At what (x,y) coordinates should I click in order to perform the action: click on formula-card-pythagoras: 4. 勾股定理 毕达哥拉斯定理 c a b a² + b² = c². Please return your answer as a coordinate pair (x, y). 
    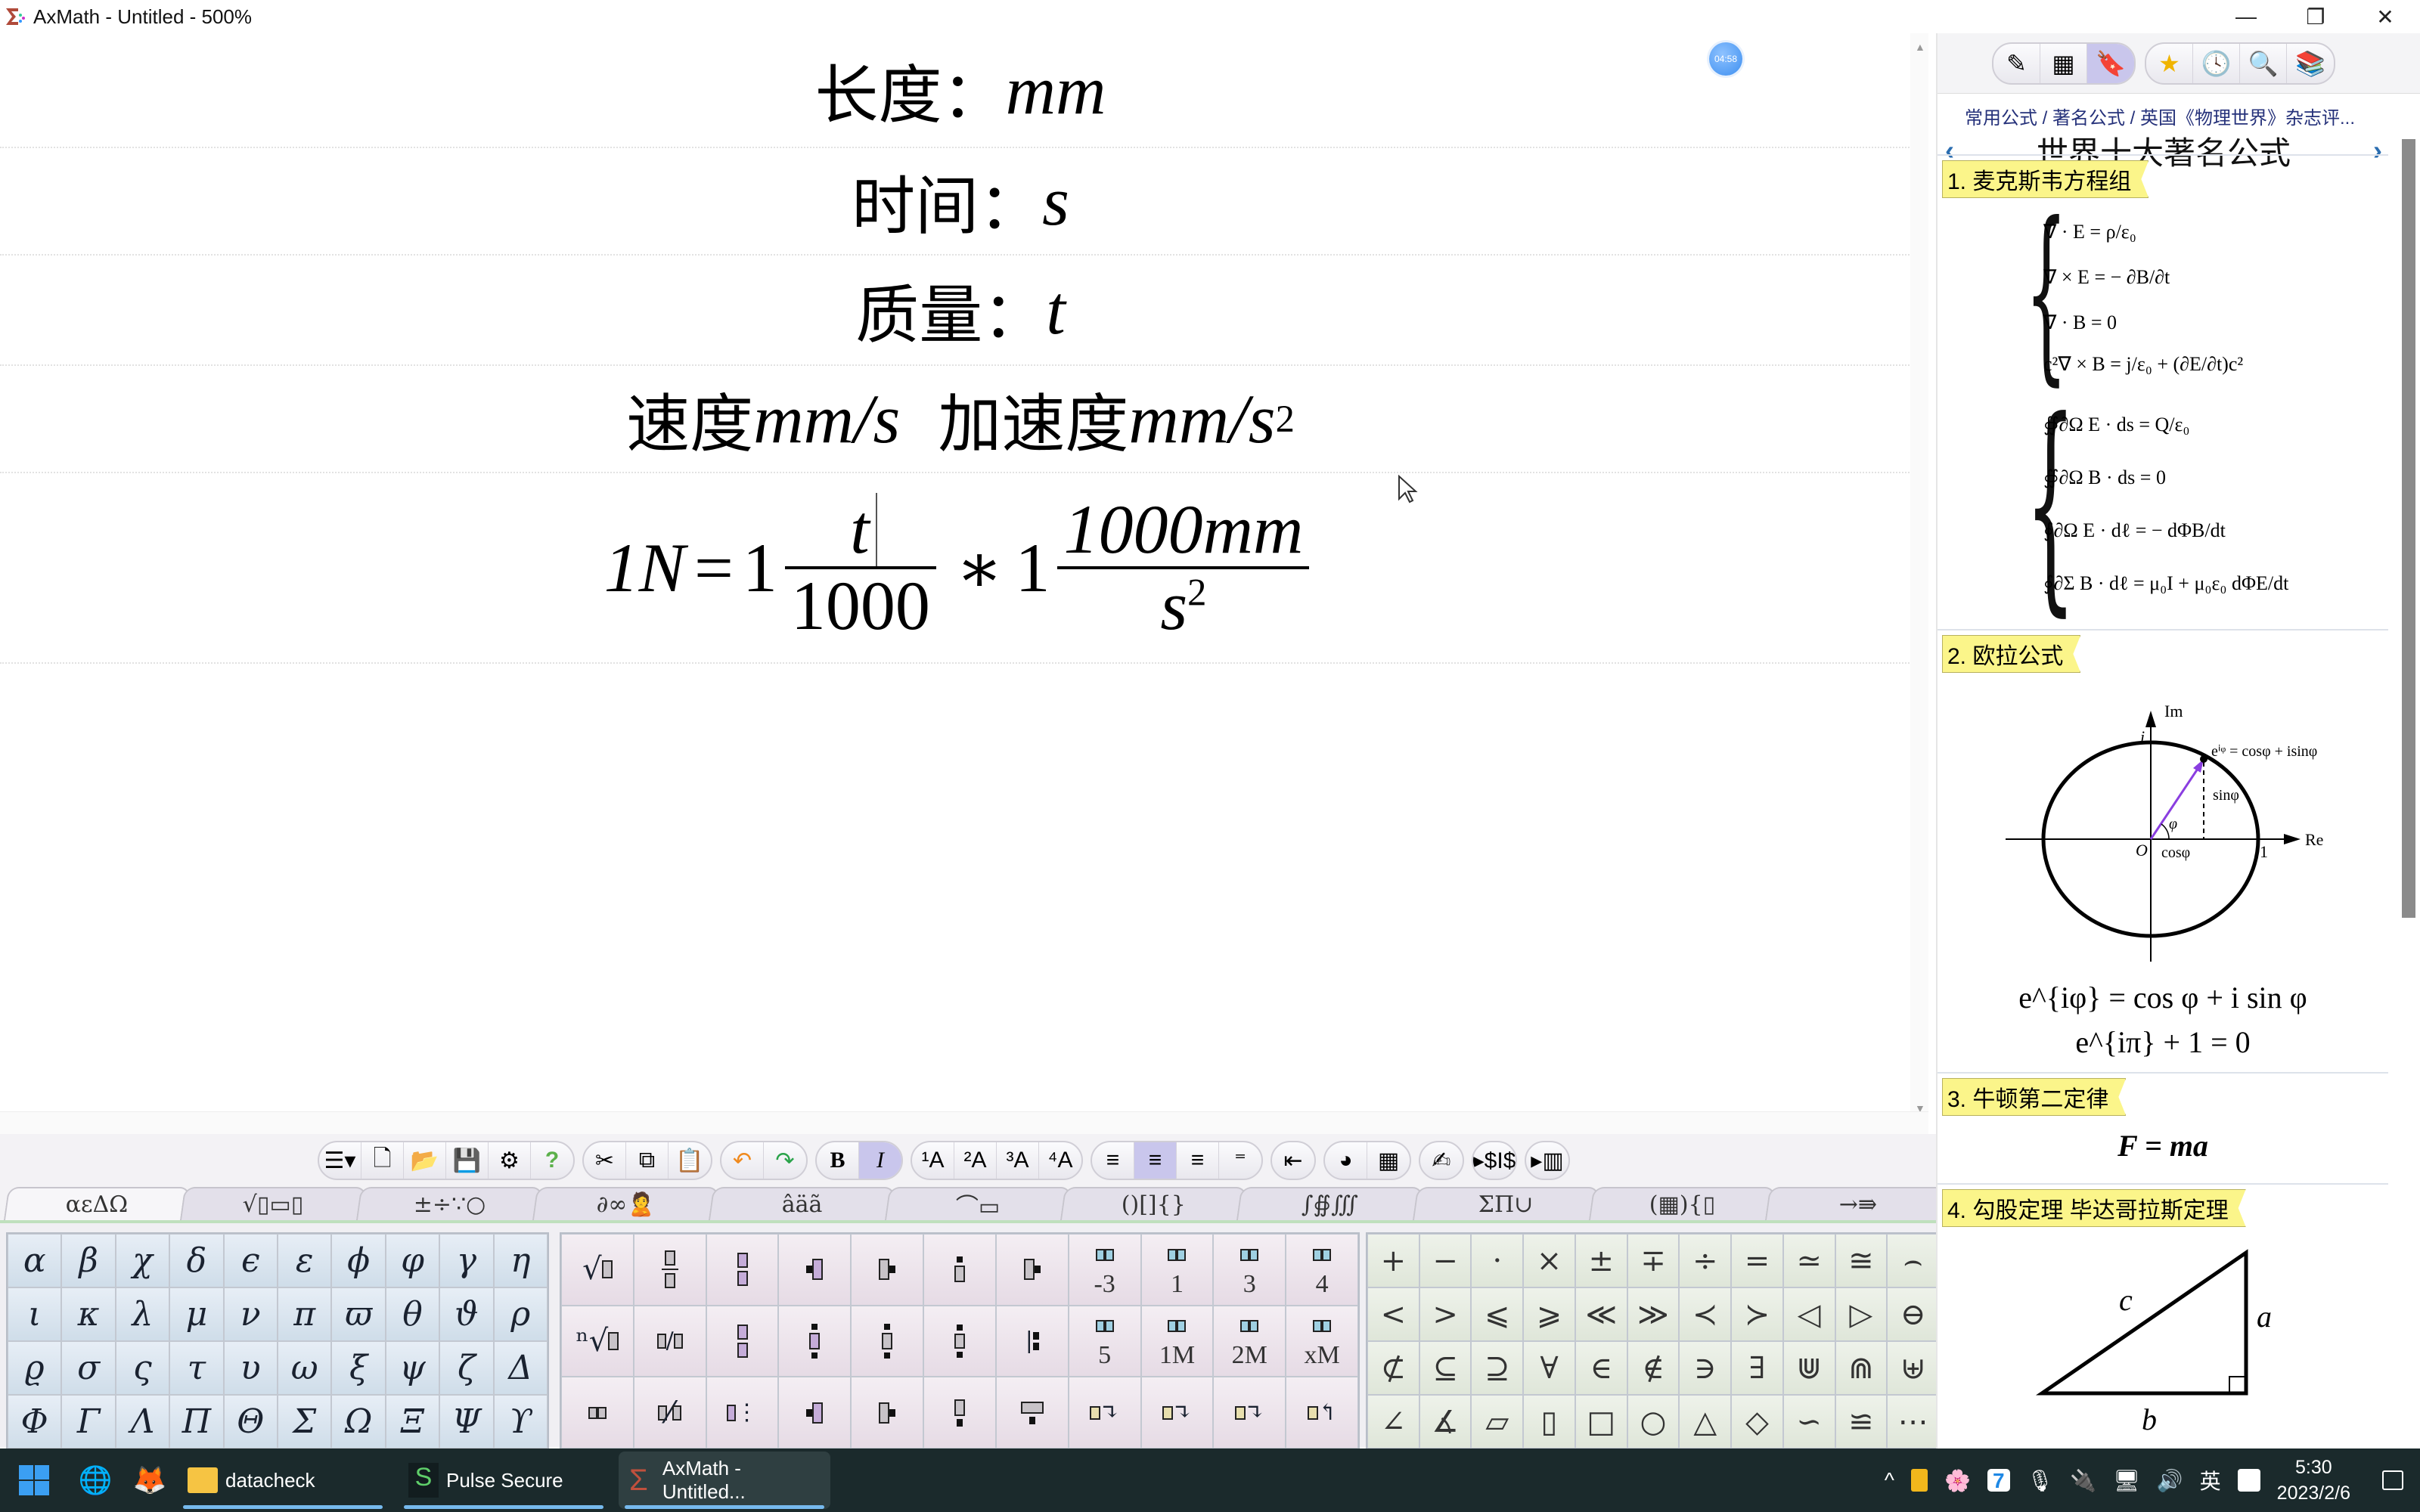
    Looking at the image, I should click on (2163, 1315).